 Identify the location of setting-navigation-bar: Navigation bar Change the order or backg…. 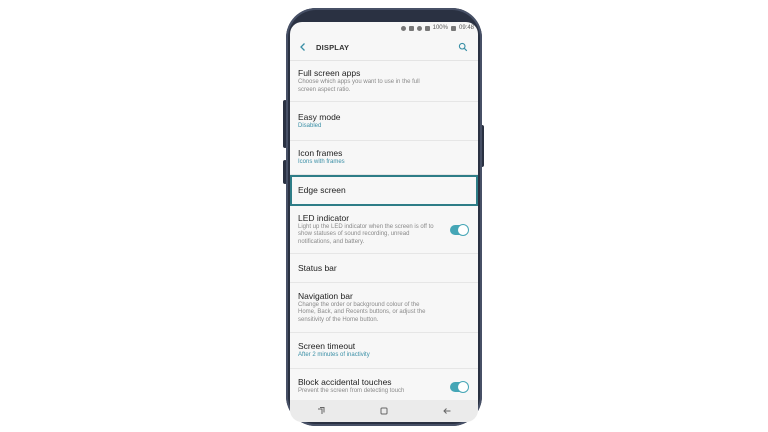
(384, 308).